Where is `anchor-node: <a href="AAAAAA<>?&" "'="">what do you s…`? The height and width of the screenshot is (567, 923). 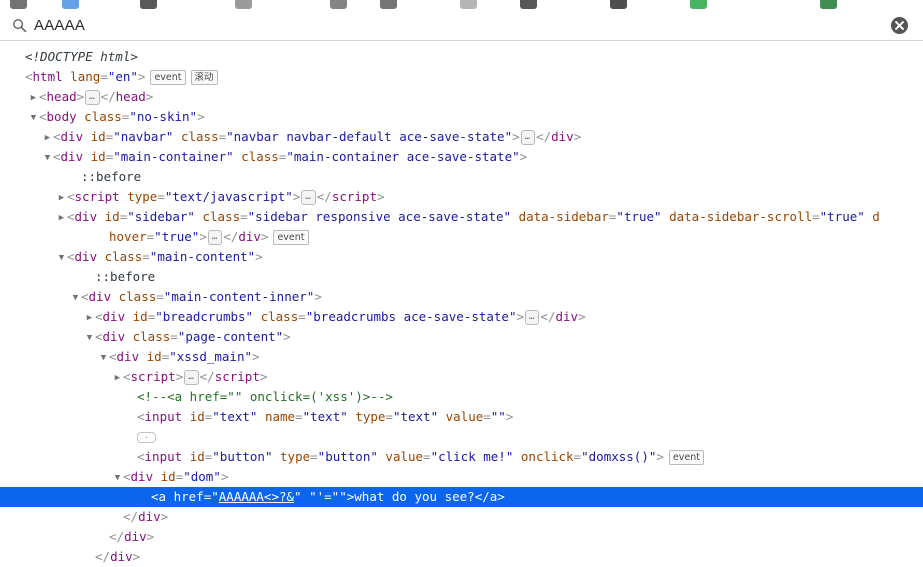
anchor-node: <a href="AAAAAA<>?&" "'="">what do you s… is located at coordinates (461, 497).